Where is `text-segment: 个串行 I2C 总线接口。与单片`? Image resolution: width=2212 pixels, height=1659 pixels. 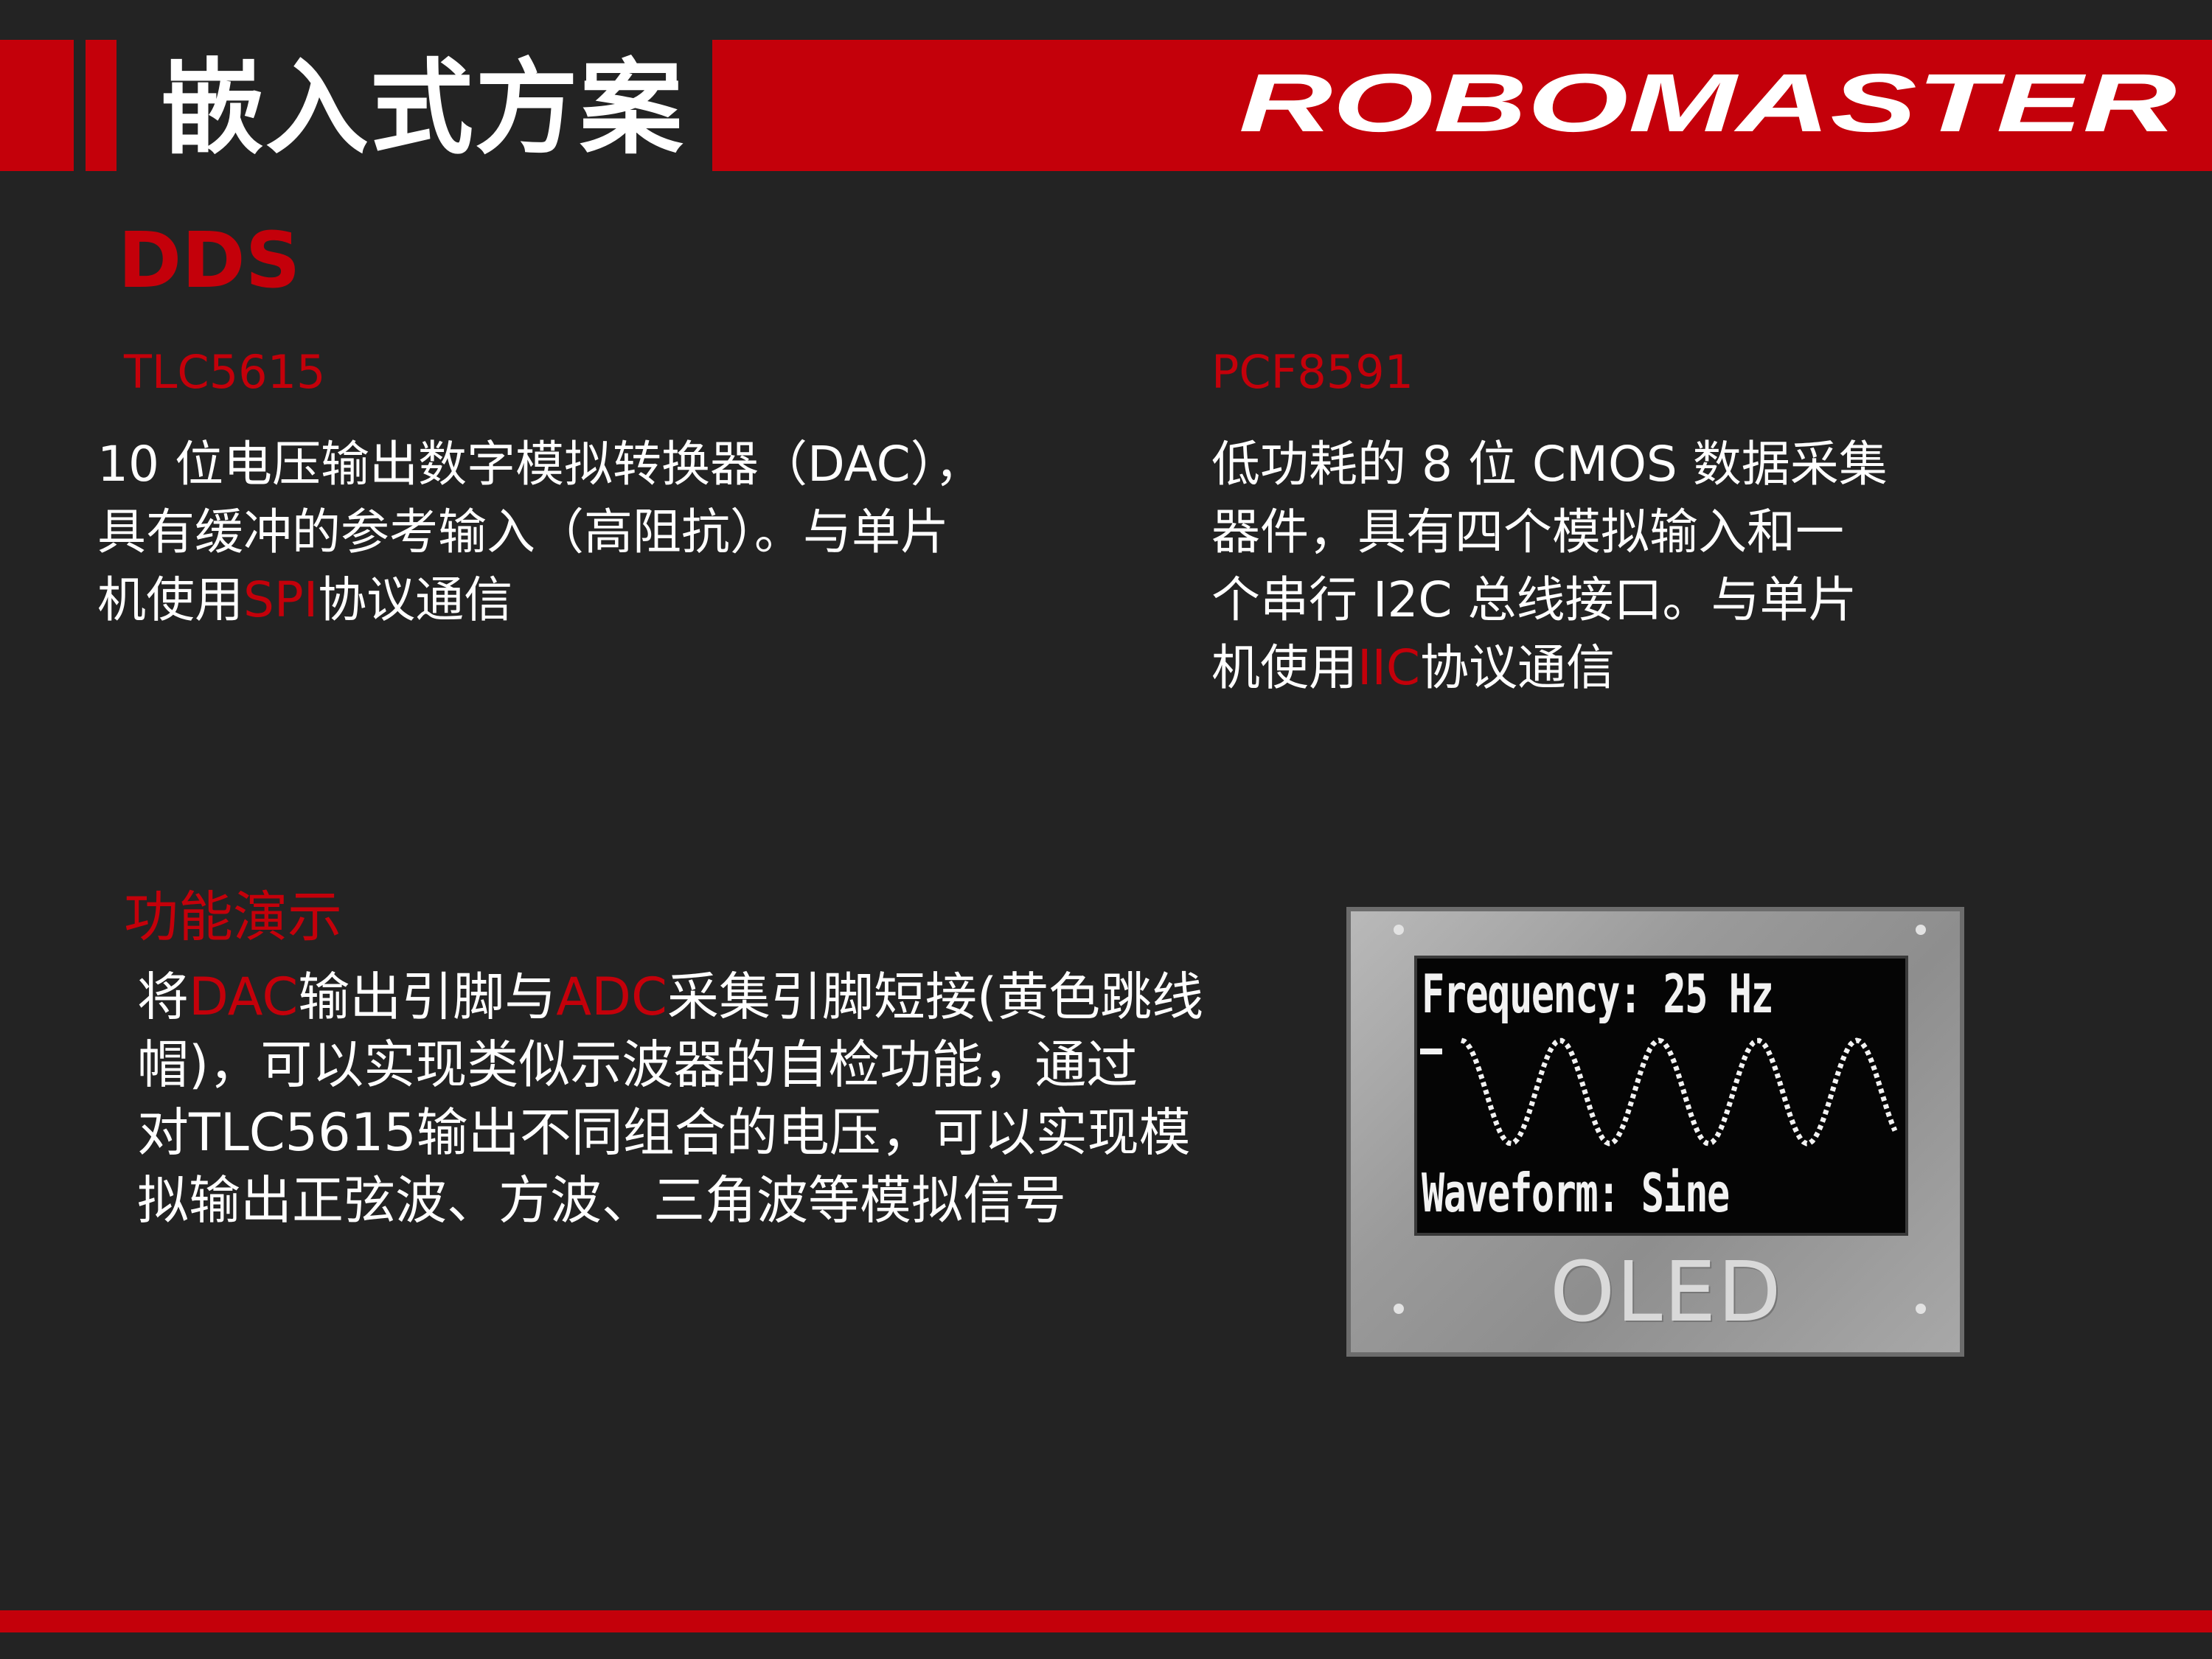
text-segment: 个串行 I2C 总线接口。与单片 is located at coordinates (1534, 599).